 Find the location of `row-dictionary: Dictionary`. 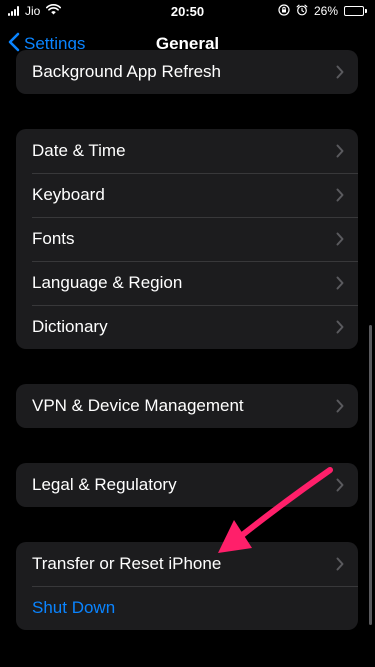

row-dictionary: Dictionary is located at coordinates (187, 327).